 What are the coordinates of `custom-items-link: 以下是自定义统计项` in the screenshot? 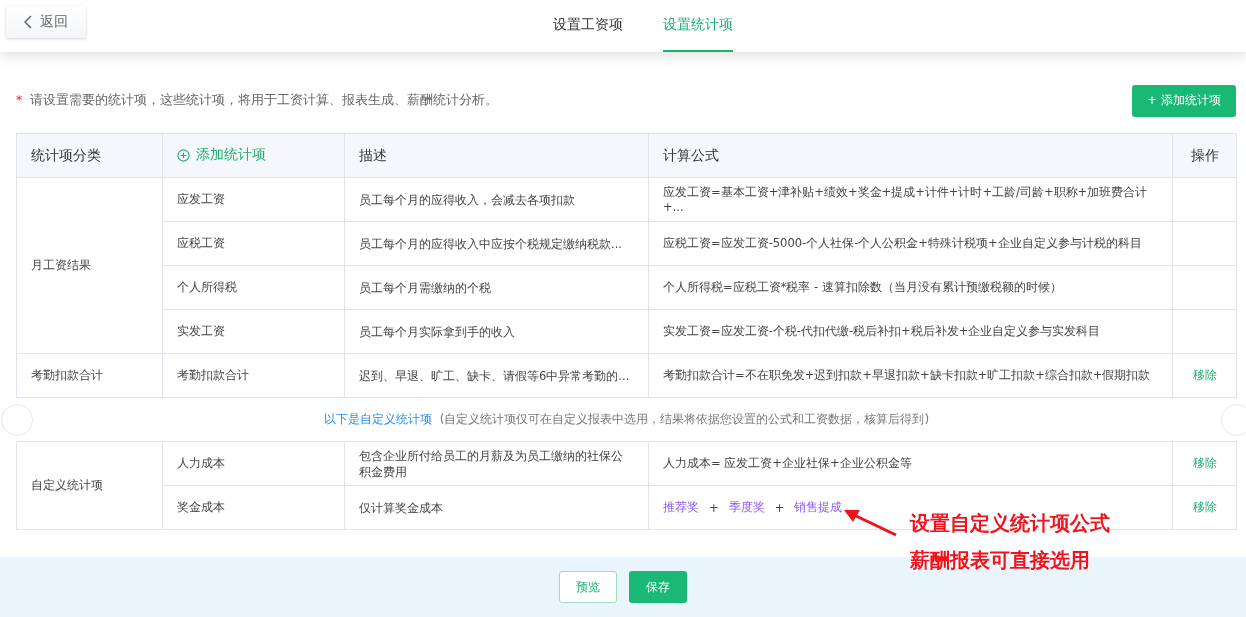 It's located at (377, 419).